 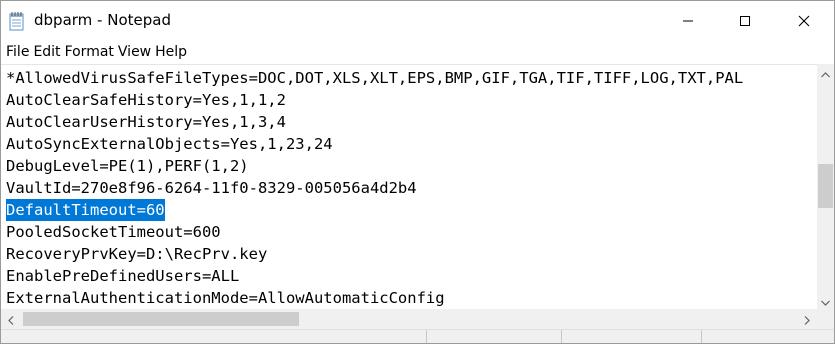 I want to click on horizontal-scroll-thumb, so click(x=161, y=319).